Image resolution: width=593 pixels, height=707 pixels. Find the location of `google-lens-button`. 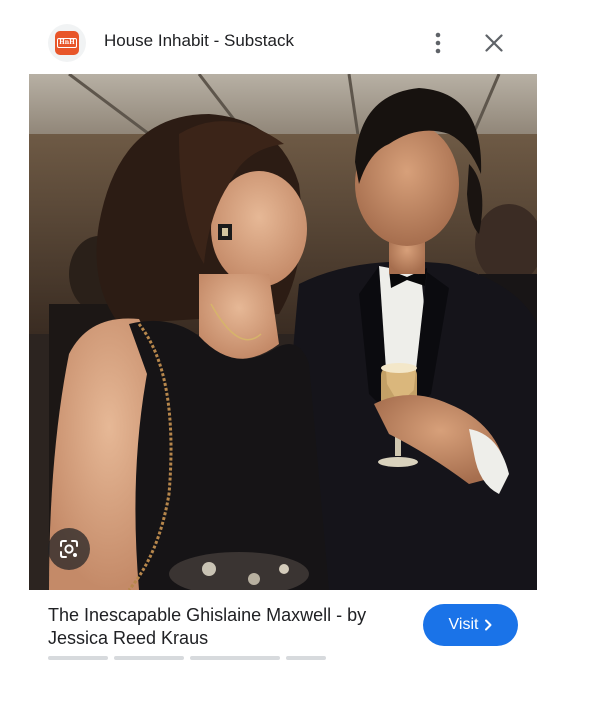

google-lens-button is located at coordinates (69, 549).